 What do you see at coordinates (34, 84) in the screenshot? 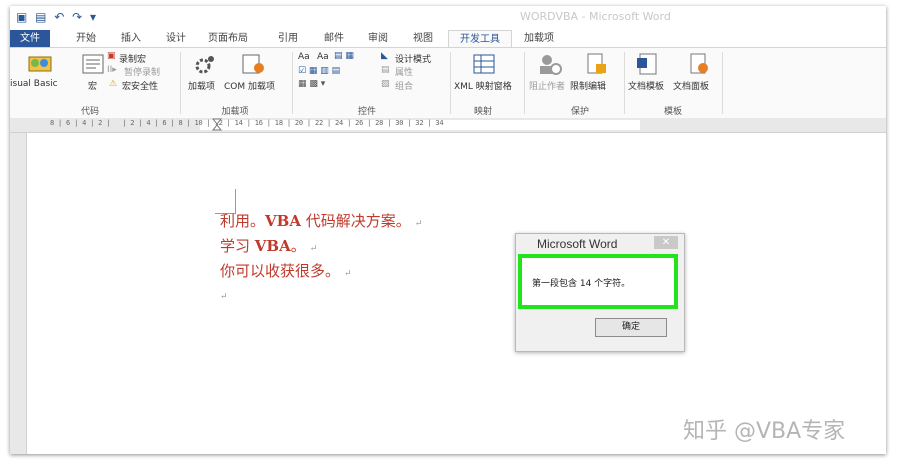
I see `visual-basic-button: isual Basic` at bounding box center [34, 84].